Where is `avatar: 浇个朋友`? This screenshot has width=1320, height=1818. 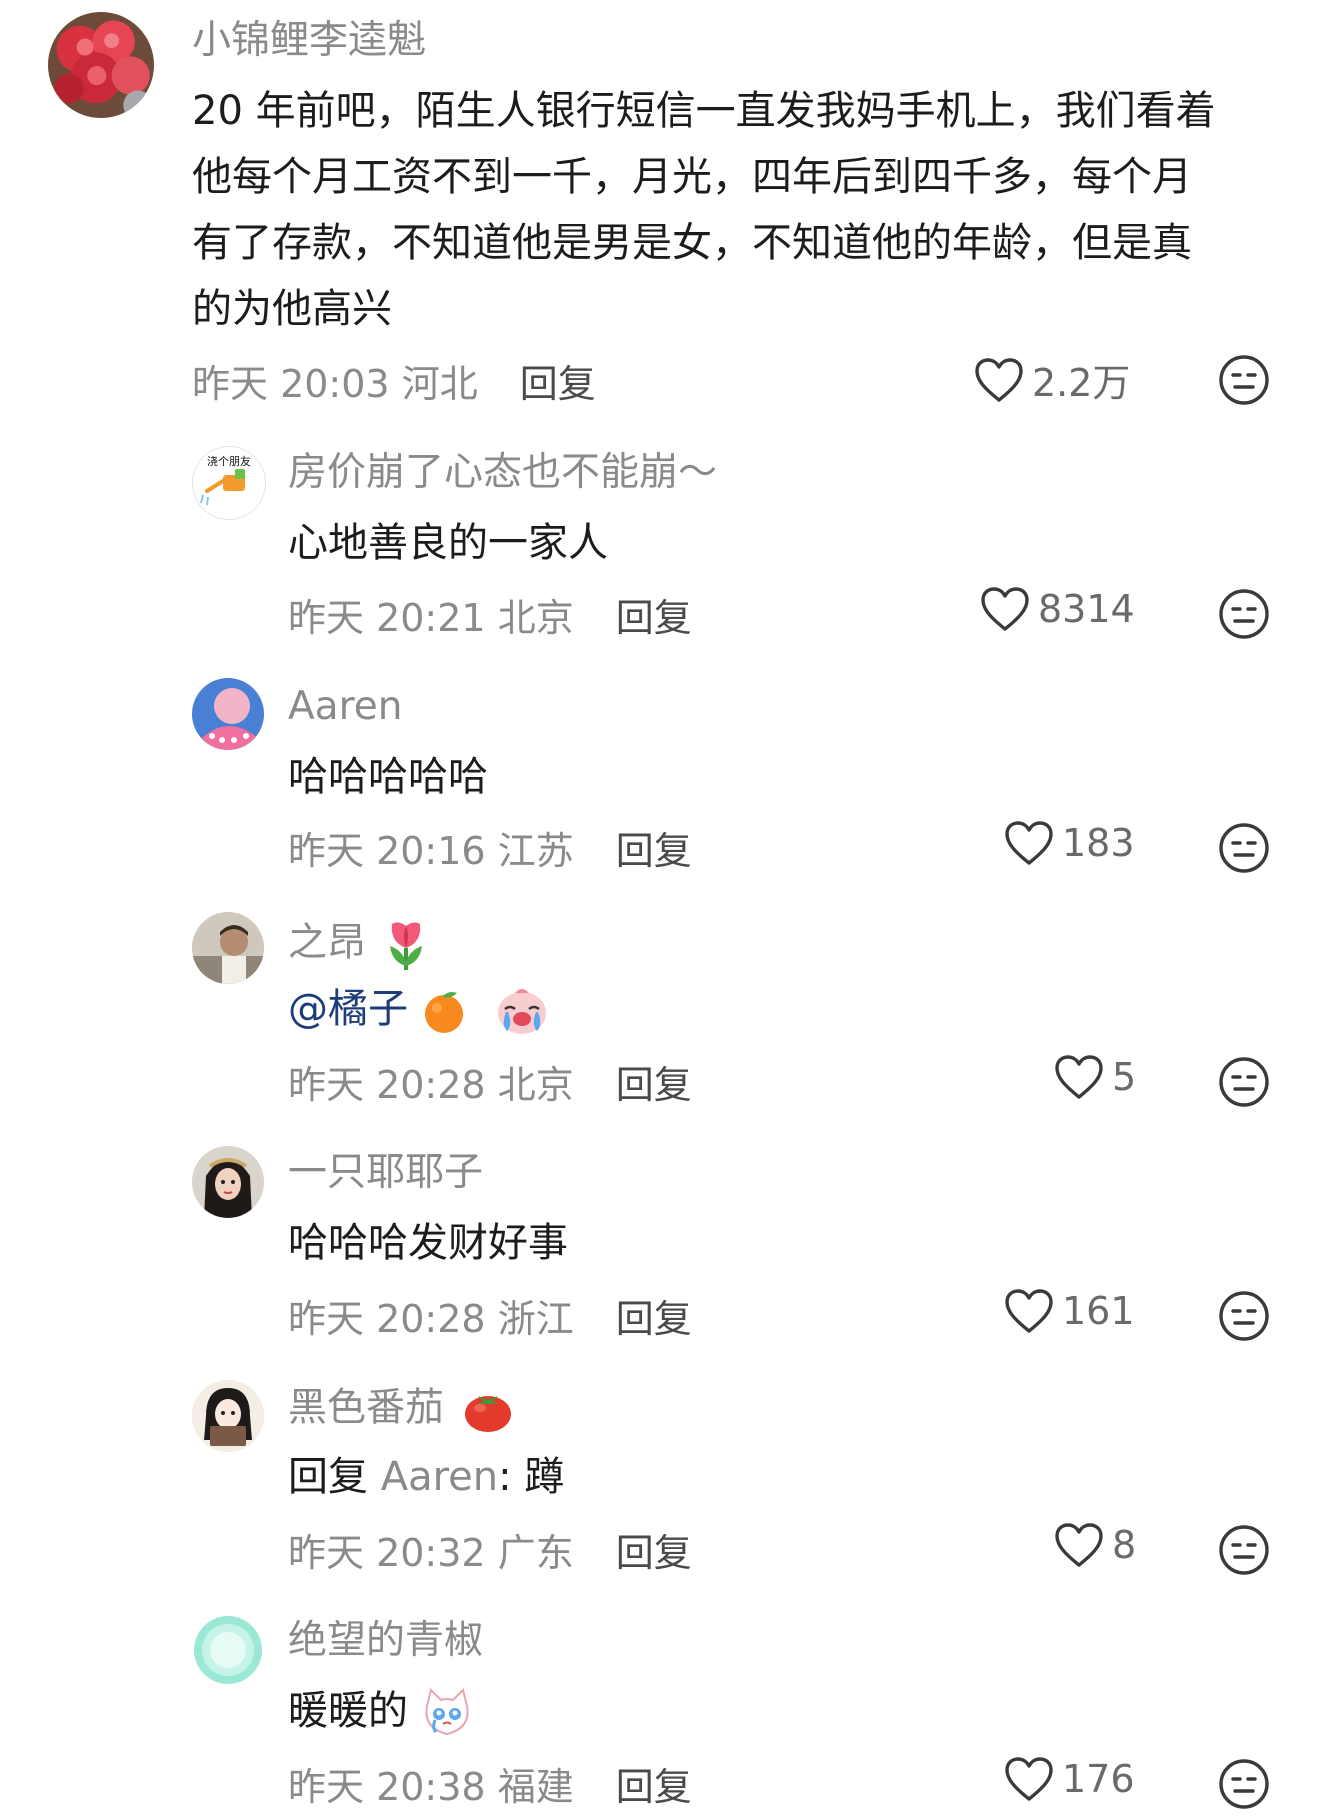 avatar: 浇个朋友 is located at coordinates (229, 483).